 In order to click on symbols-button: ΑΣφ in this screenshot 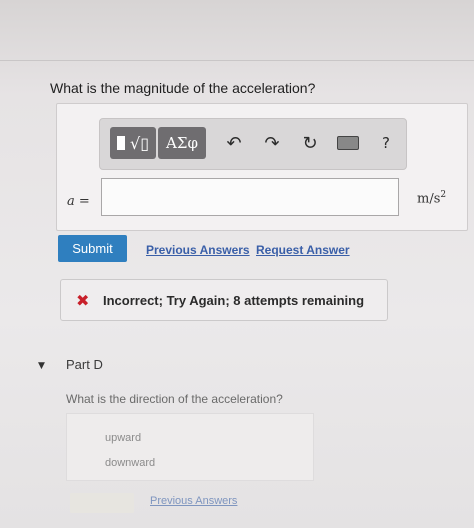, I will do `click(182, 143)`.